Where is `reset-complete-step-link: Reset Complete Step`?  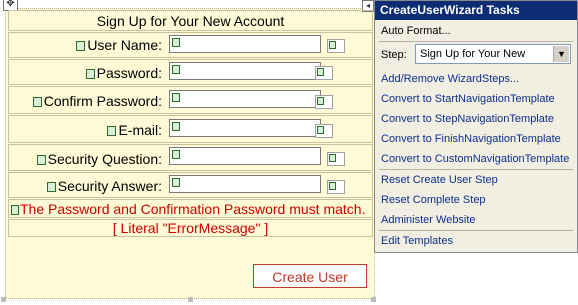
reset-complete-step-link: Reset Complete Step is located at coordinates (433, 200).